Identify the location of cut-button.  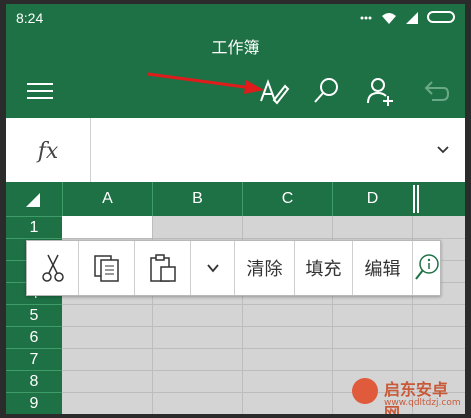
(53, 268).